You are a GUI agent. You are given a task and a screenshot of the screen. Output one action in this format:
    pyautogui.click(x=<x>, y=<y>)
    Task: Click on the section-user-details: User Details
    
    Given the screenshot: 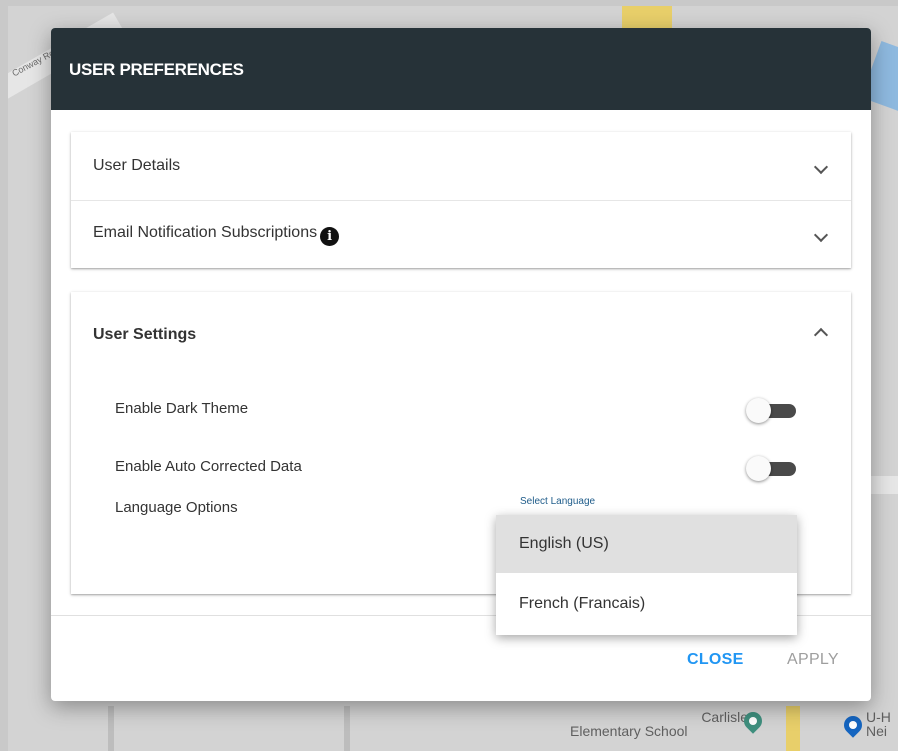 What is the action you would take?
    pyautogui.click(x=461, y=166)
    